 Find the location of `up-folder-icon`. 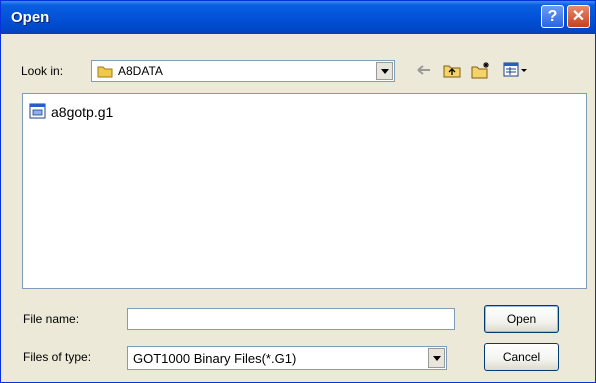

up-folder-icon is located at coordinates (452, 70).